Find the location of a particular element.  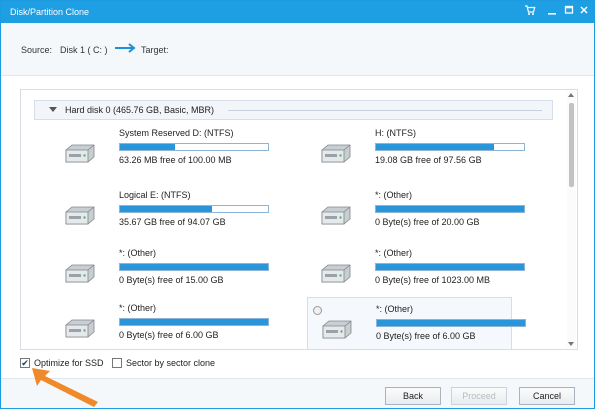

partition-free-space: 0 Byte(s) free of 20.00 GB is located at coordinates (427, 222).